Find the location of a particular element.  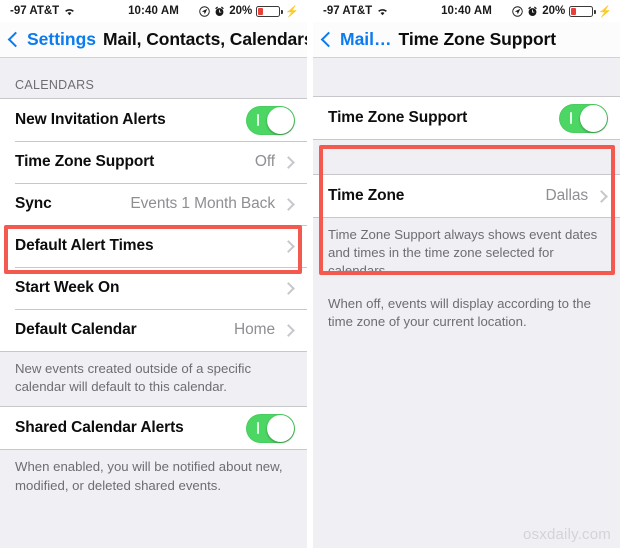

row-time-zone-support: Time Zone Support is located at coordinates (466, 118).